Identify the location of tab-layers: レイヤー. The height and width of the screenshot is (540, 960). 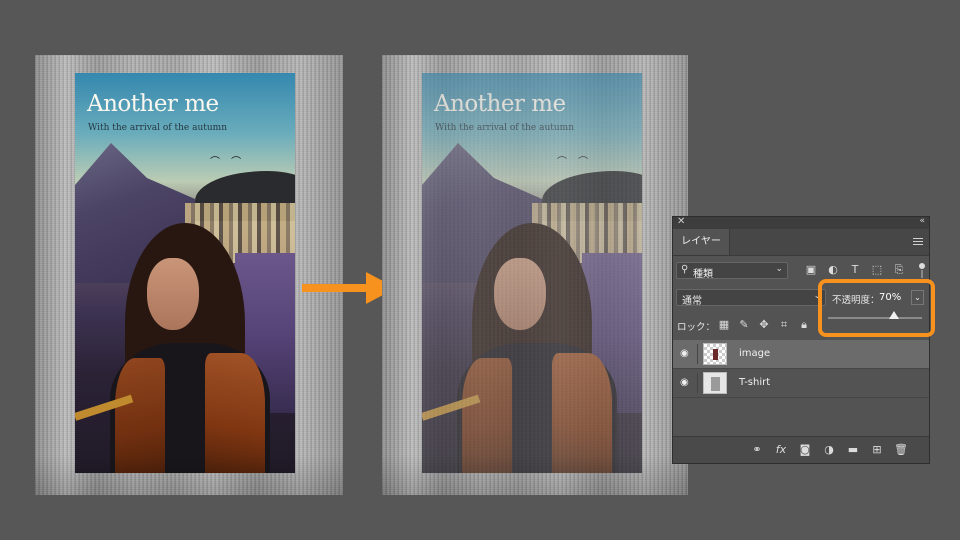
(701, 242).